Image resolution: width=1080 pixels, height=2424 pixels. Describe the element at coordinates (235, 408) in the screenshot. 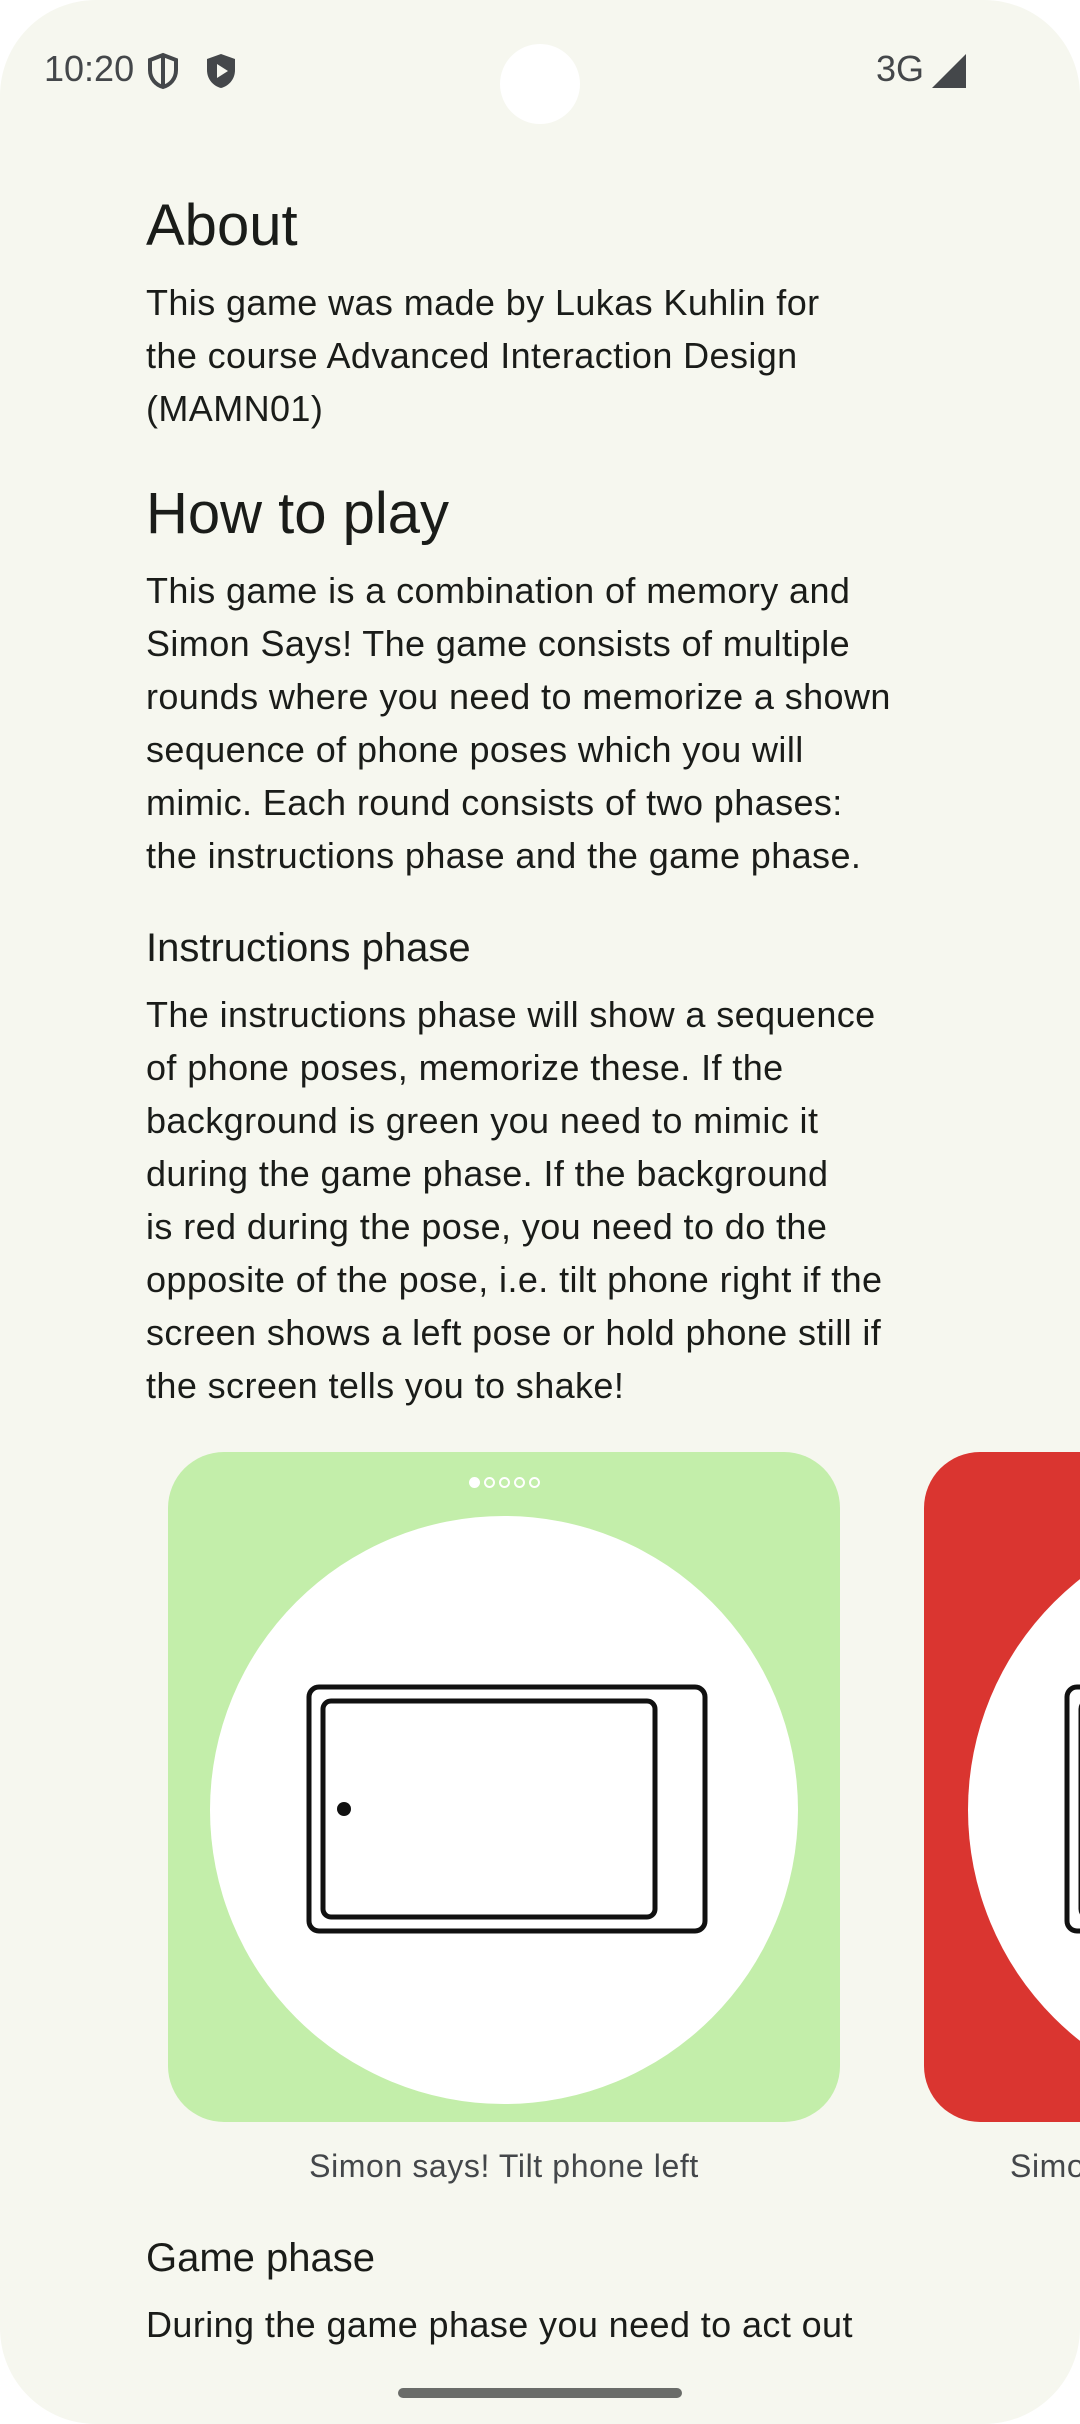

I see `about-text-line: (MAMN01)` at that location.